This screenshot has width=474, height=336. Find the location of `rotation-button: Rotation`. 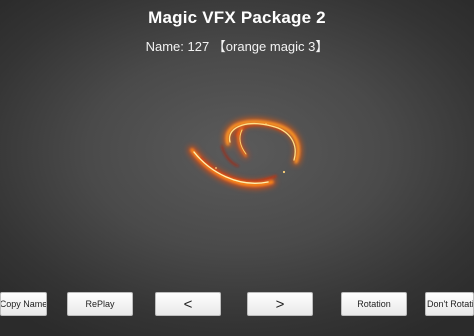

rotation-button: Rotation is located at coordinates (374, 304).